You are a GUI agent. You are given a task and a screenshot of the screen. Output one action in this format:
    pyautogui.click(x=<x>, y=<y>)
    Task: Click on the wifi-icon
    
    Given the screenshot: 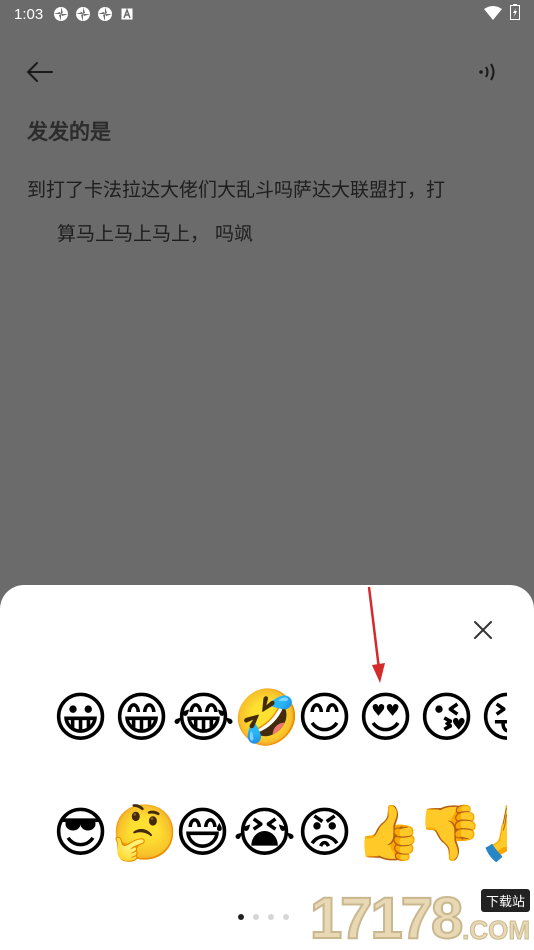 What is the action you would take?
    pyautogui.click(x=493, y=14)
    